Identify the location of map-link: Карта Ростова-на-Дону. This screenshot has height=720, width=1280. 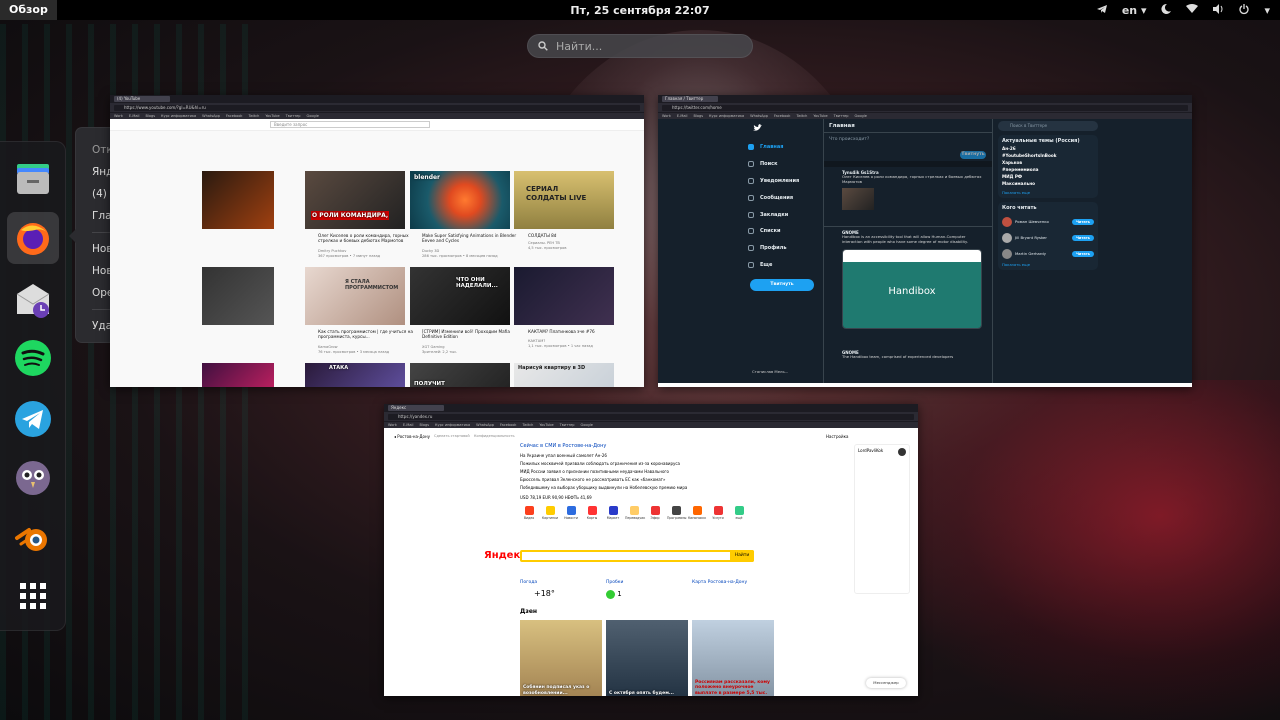
(719, 582).